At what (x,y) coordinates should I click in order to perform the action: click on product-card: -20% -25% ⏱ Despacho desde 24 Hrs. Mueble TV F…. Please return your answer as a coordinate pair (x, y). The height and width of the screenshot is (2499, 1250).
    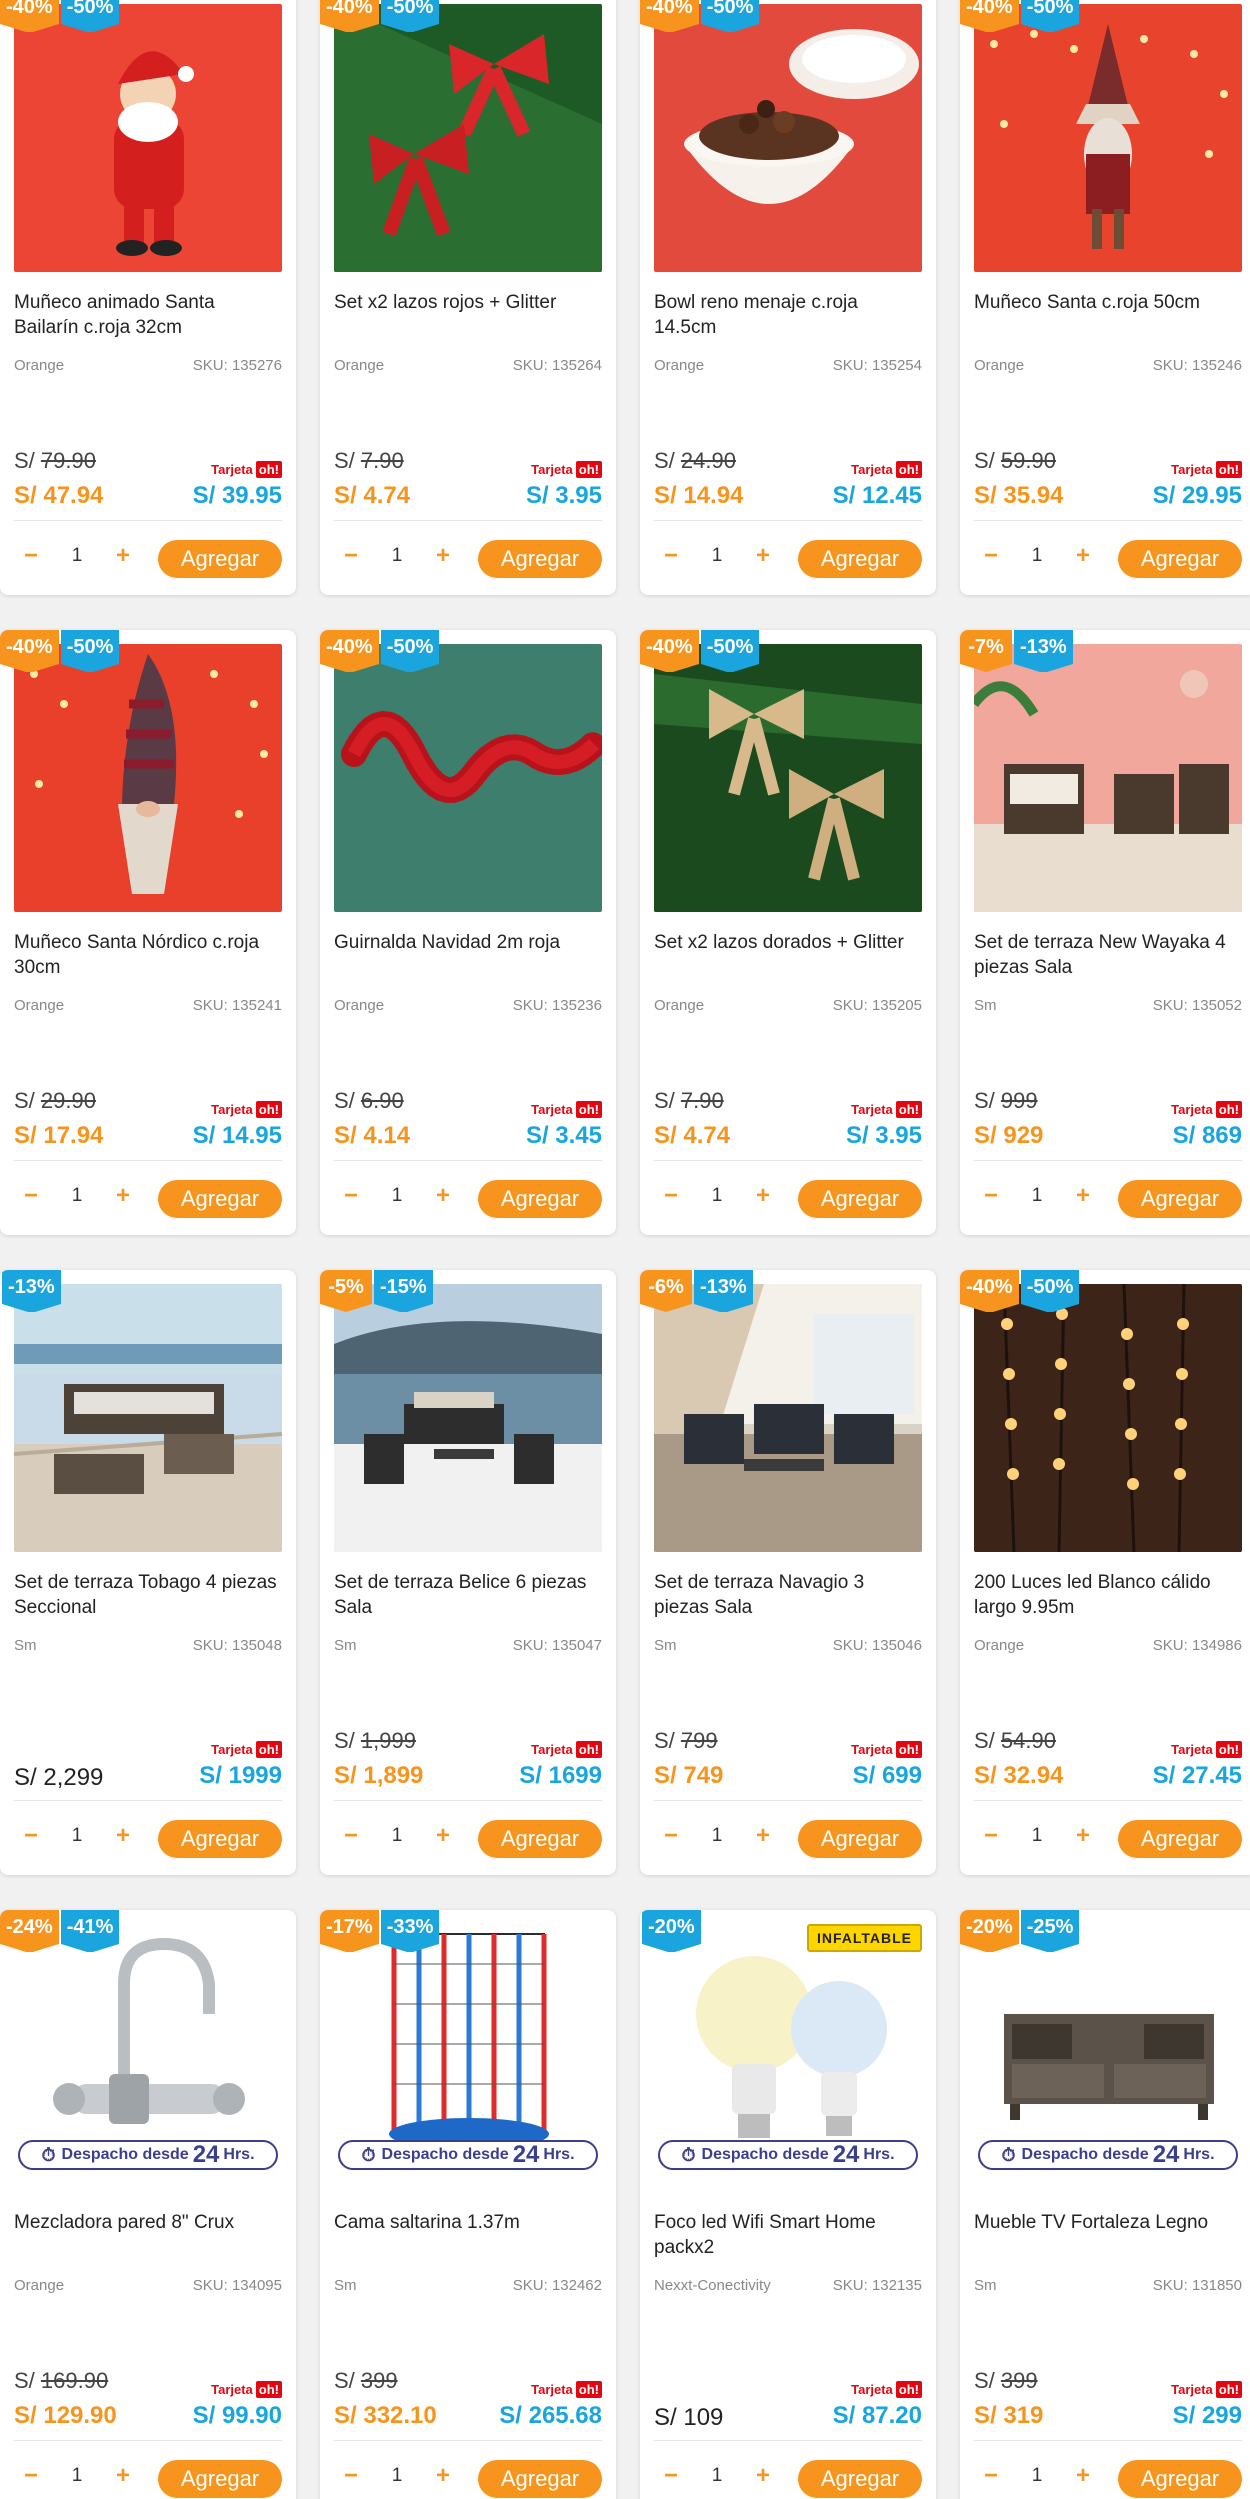
    Looking at the image, I should click on (1105, 2204).